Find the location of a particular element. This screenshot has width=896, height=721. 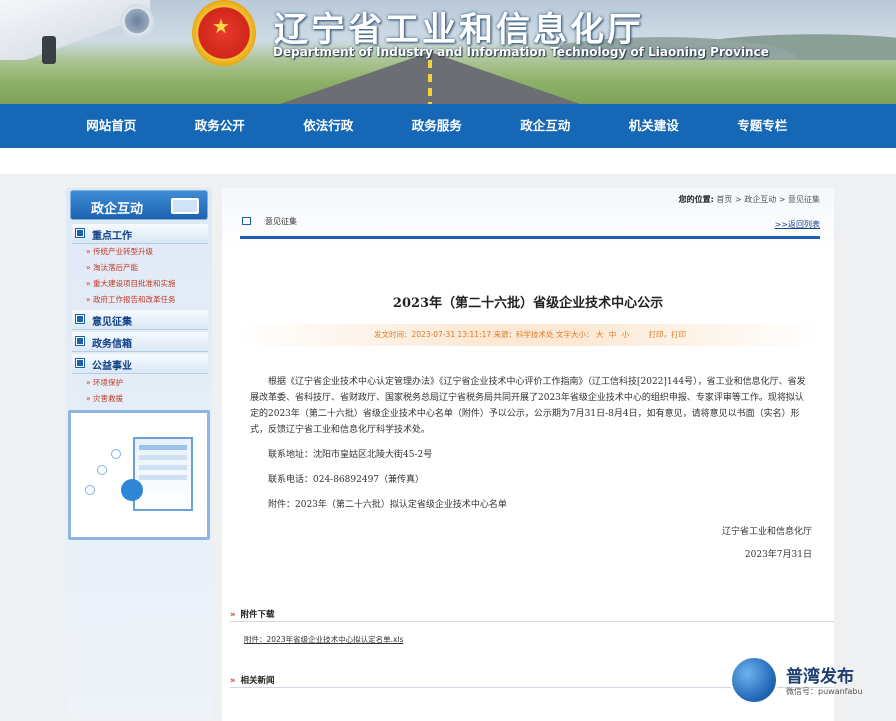

sidebar-section-label: 公益事业 is located at coordinates (112, 366).